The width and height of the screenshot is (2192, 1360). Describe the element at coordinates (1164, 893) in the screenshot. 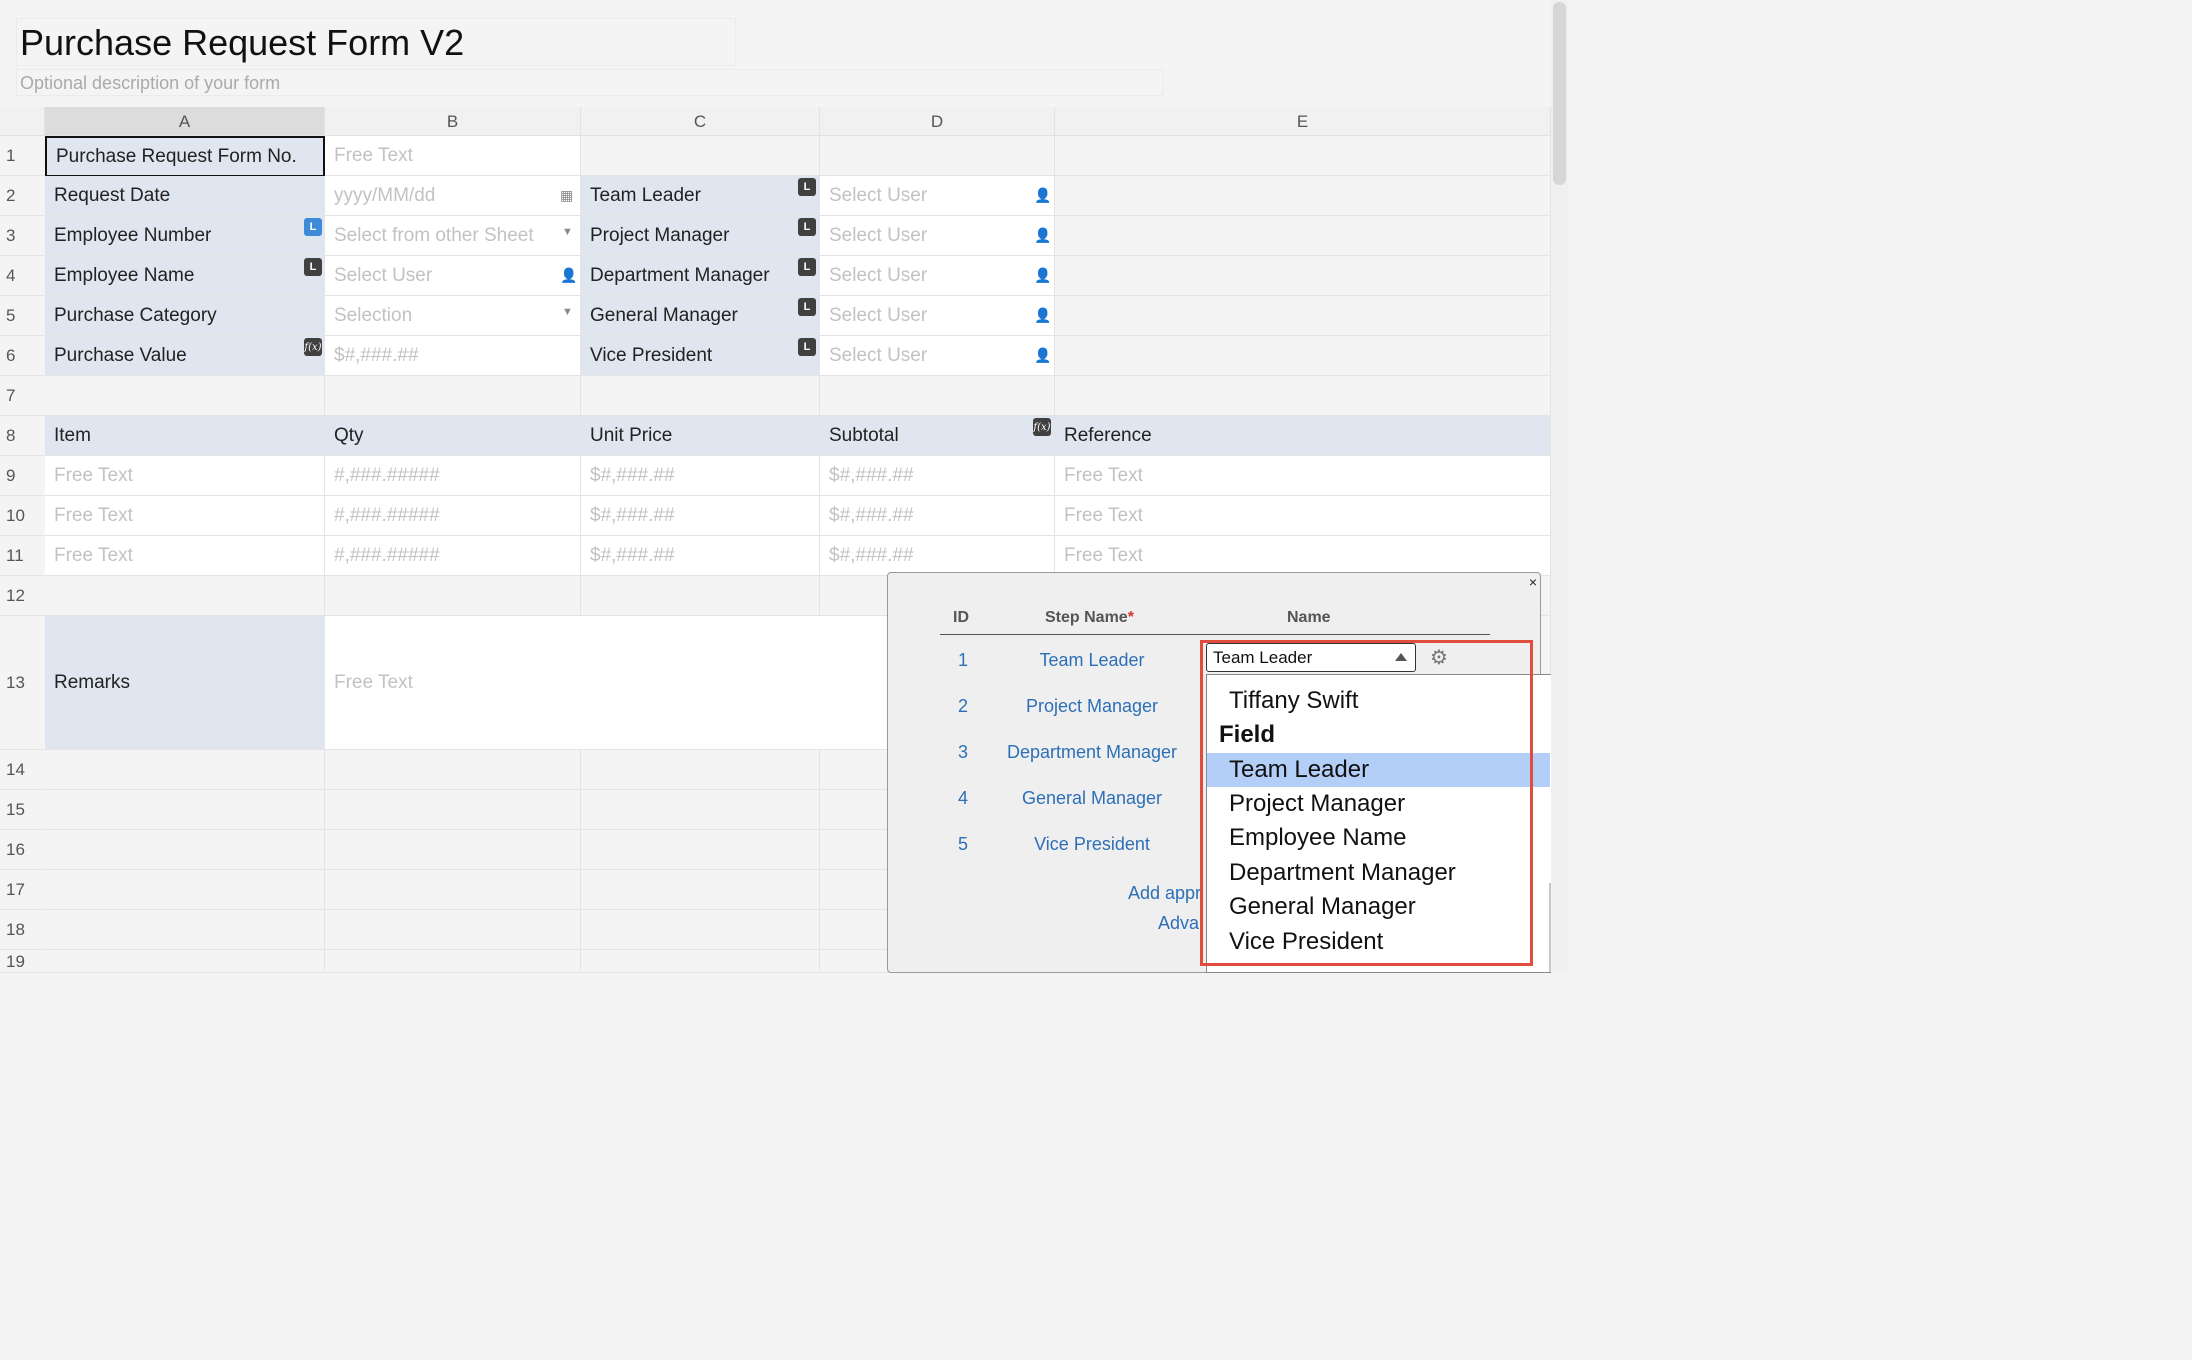

I see `add-approval-step-link: Add appr` at that location.